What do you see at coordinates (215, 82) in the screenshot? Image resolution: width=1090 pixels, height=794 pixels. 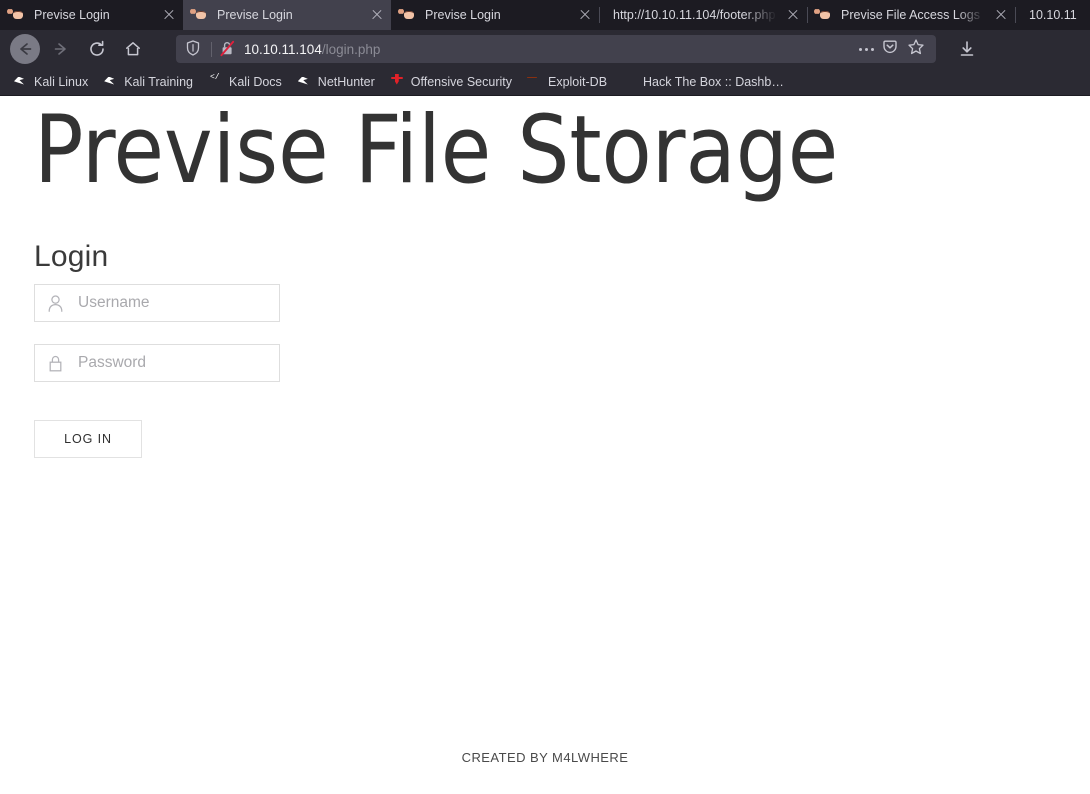 I see `kali-docs-icon` at bounding box center [215, 82].